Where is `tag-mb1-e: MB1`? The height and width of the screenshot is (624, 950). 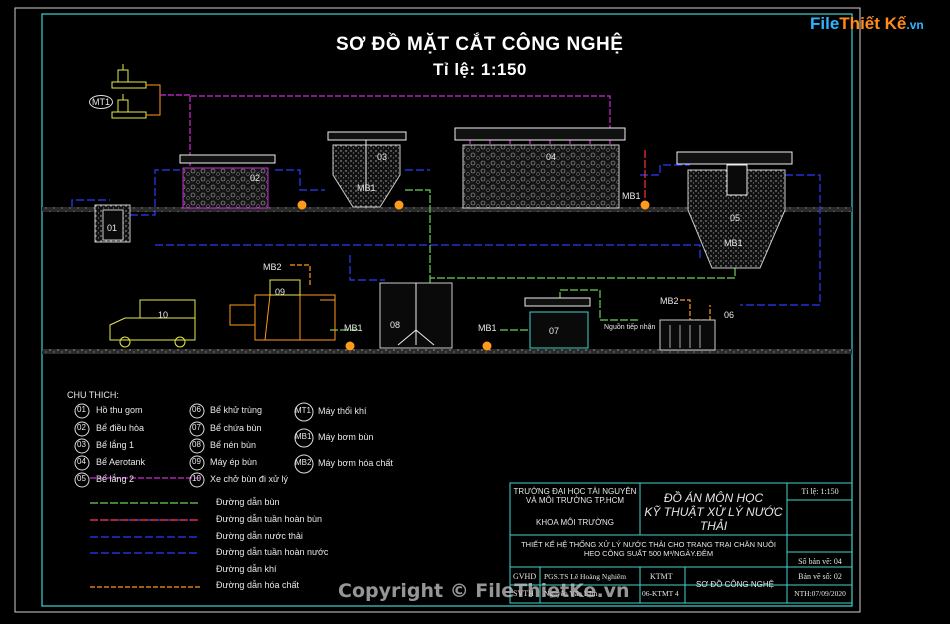 tag-mb1-e: MB1 is located at coordinates (487, 328).